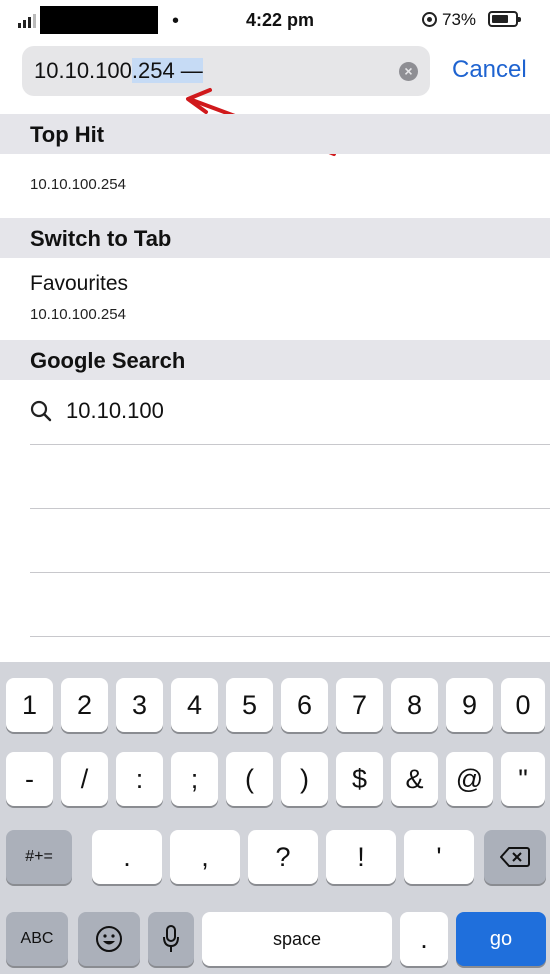  What do you see at coordinates (429, 19) in the screenshot?
I see `rotation-lock-icon` at bounding box center [429, 19].